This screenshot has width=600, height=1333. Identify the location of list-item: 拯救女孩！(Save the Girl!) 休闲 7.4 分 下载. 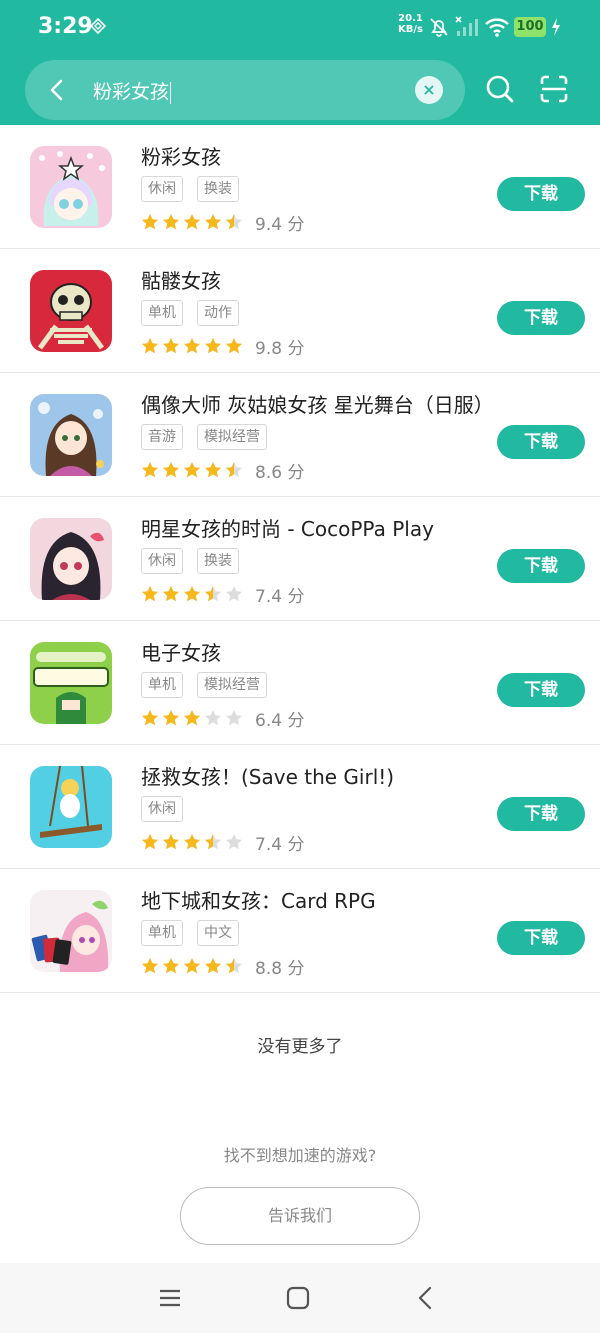
(300, 807).